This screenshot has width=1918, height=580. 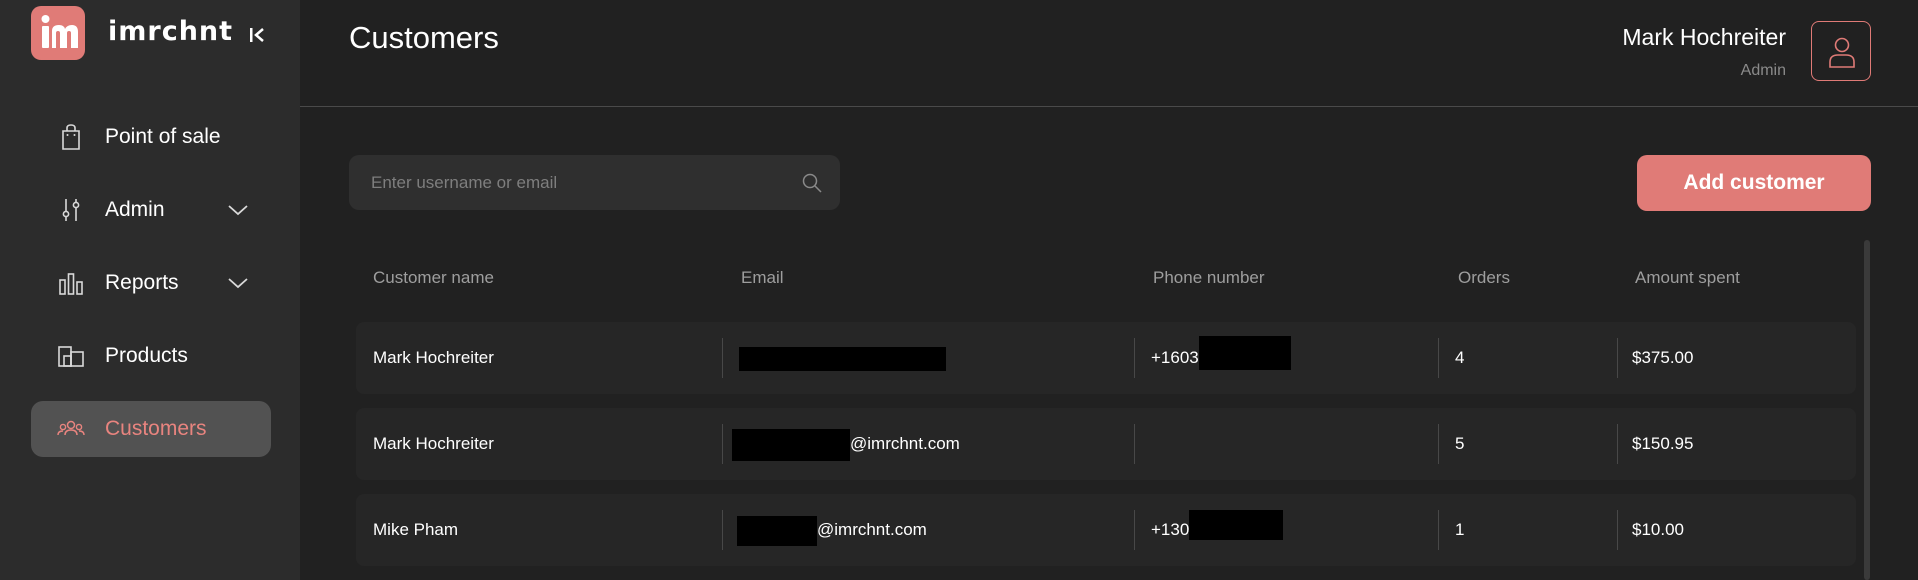 What do you see at coordinates (146, 355) in the screenshot?
I see `sidebar-item-label: Products` at bounding box center [146, 355].